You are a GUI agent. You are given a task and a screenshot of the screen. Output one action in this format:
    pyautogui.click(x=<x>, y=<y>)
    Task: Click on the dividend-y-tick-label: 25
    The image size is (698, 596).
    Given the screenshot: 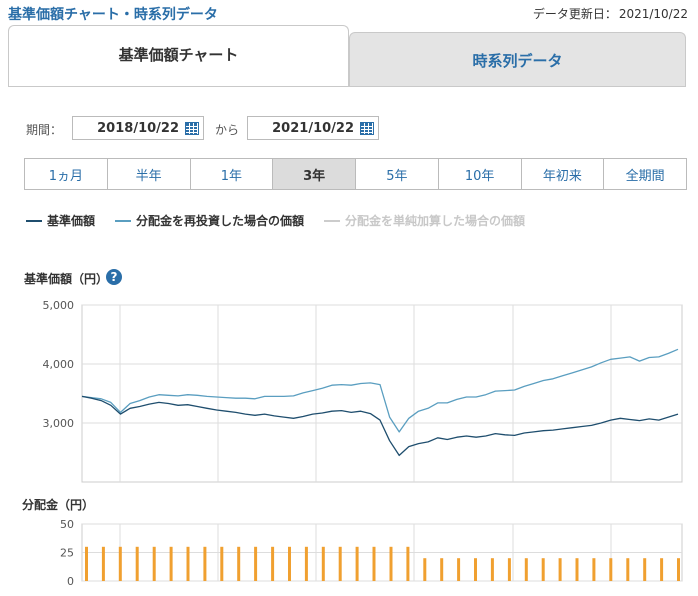 What is the action you would take?
    pyautogui.click(x=67, y=553)
    